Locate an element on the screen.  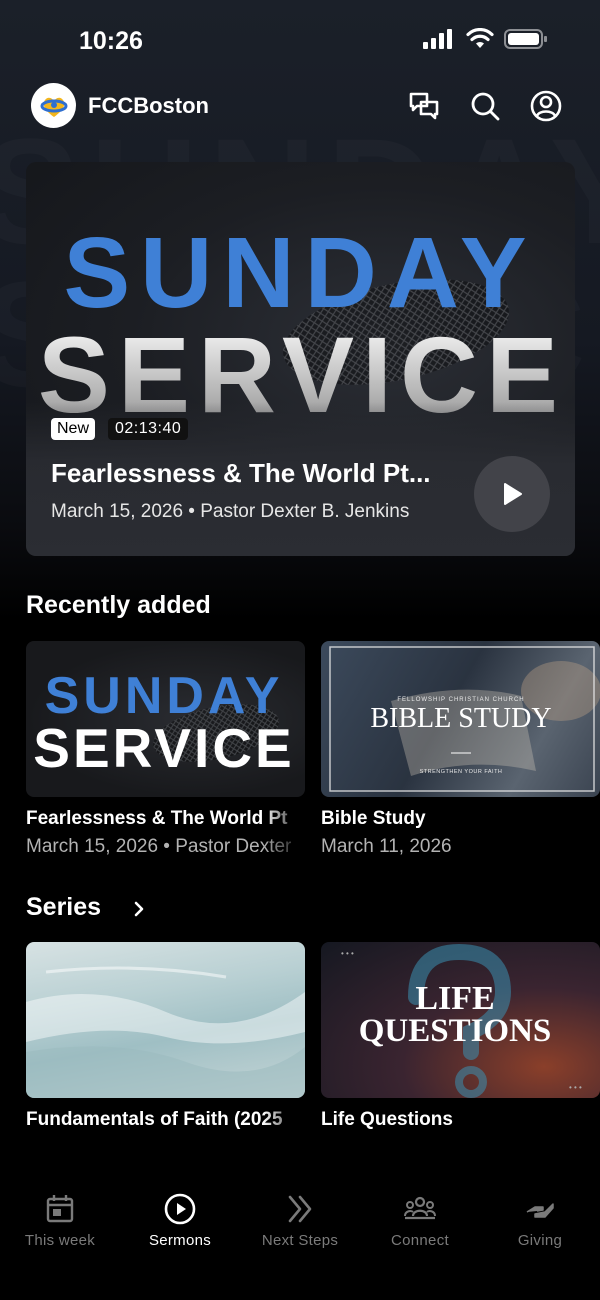
play-button is located at coordinates (512, 494).